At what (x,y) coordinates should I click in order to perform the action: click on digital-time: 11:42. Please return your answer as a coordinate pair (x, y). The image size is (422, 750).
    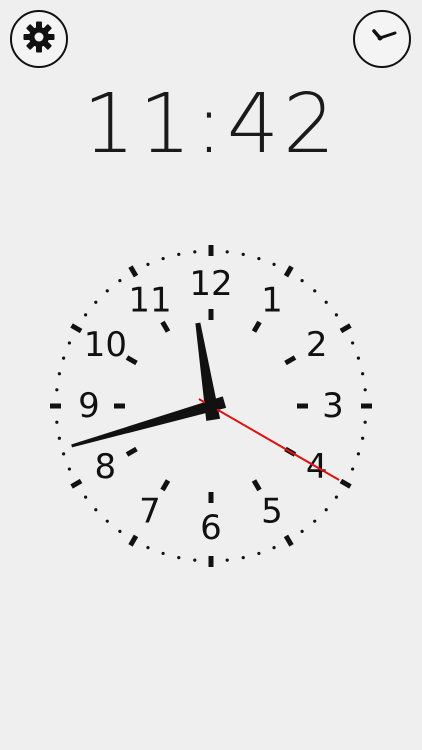
    Looking at the image, I should click on (211, 124).